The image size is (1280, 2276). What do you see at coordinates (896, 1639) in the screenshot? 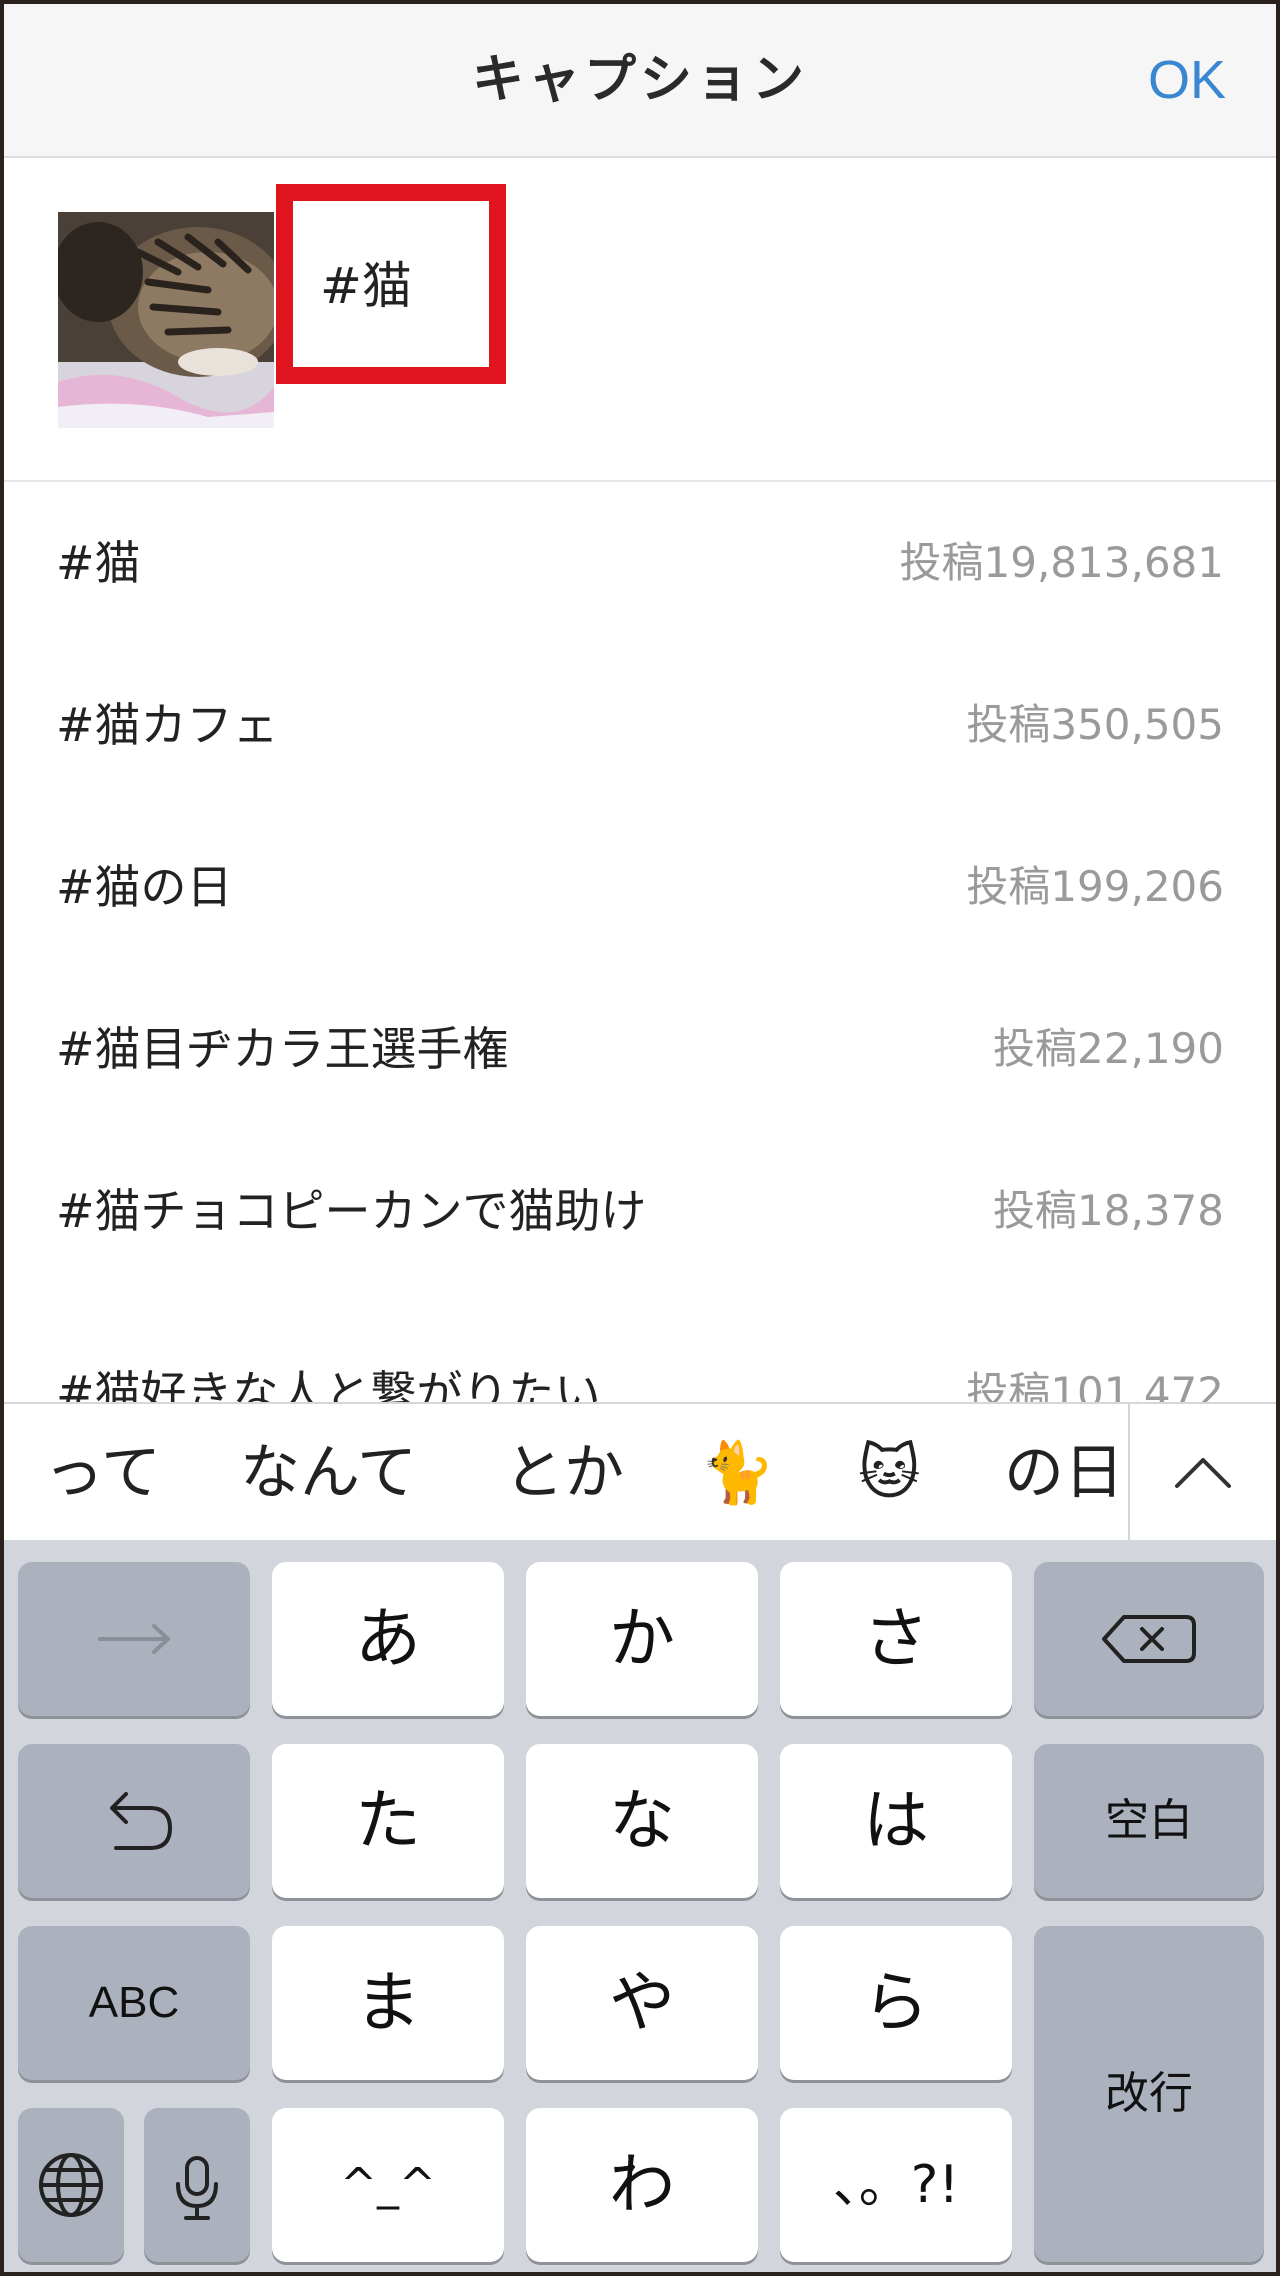
I see `key-sa: さ` at bounding box center [896, 1639].